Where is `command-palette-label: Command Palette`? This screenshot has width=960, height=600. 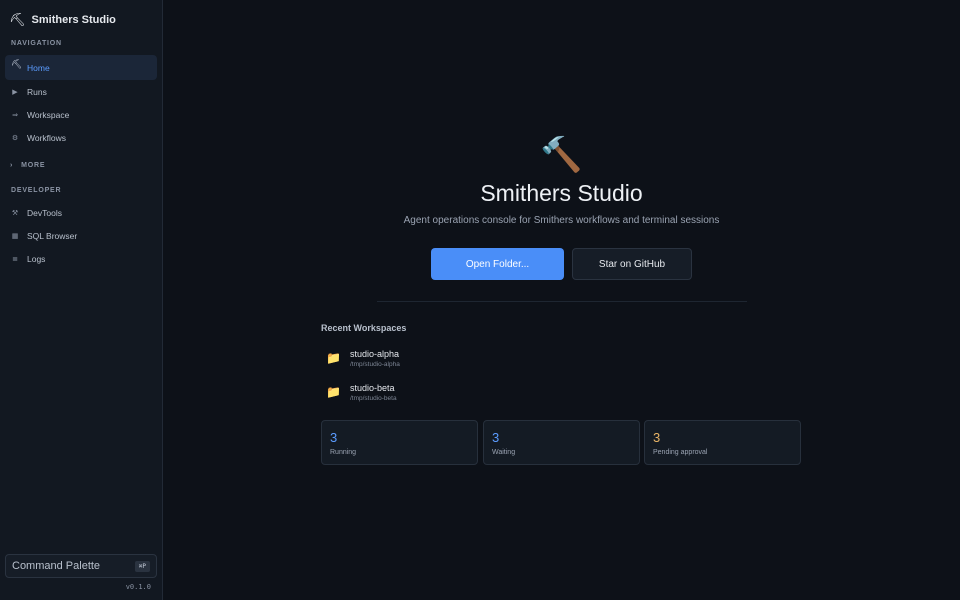
command-palette-label: Command Palette is located at coordinates (56, 566).